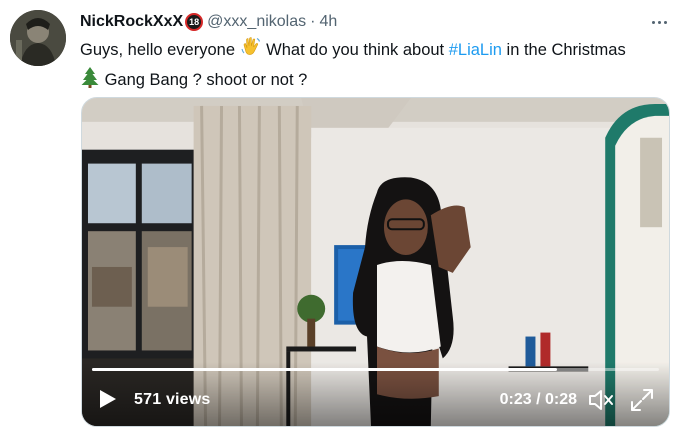 This screenshot has width=700, height=442. I want to click on tweet-text-part: in the Christmas, so click(563, 50).